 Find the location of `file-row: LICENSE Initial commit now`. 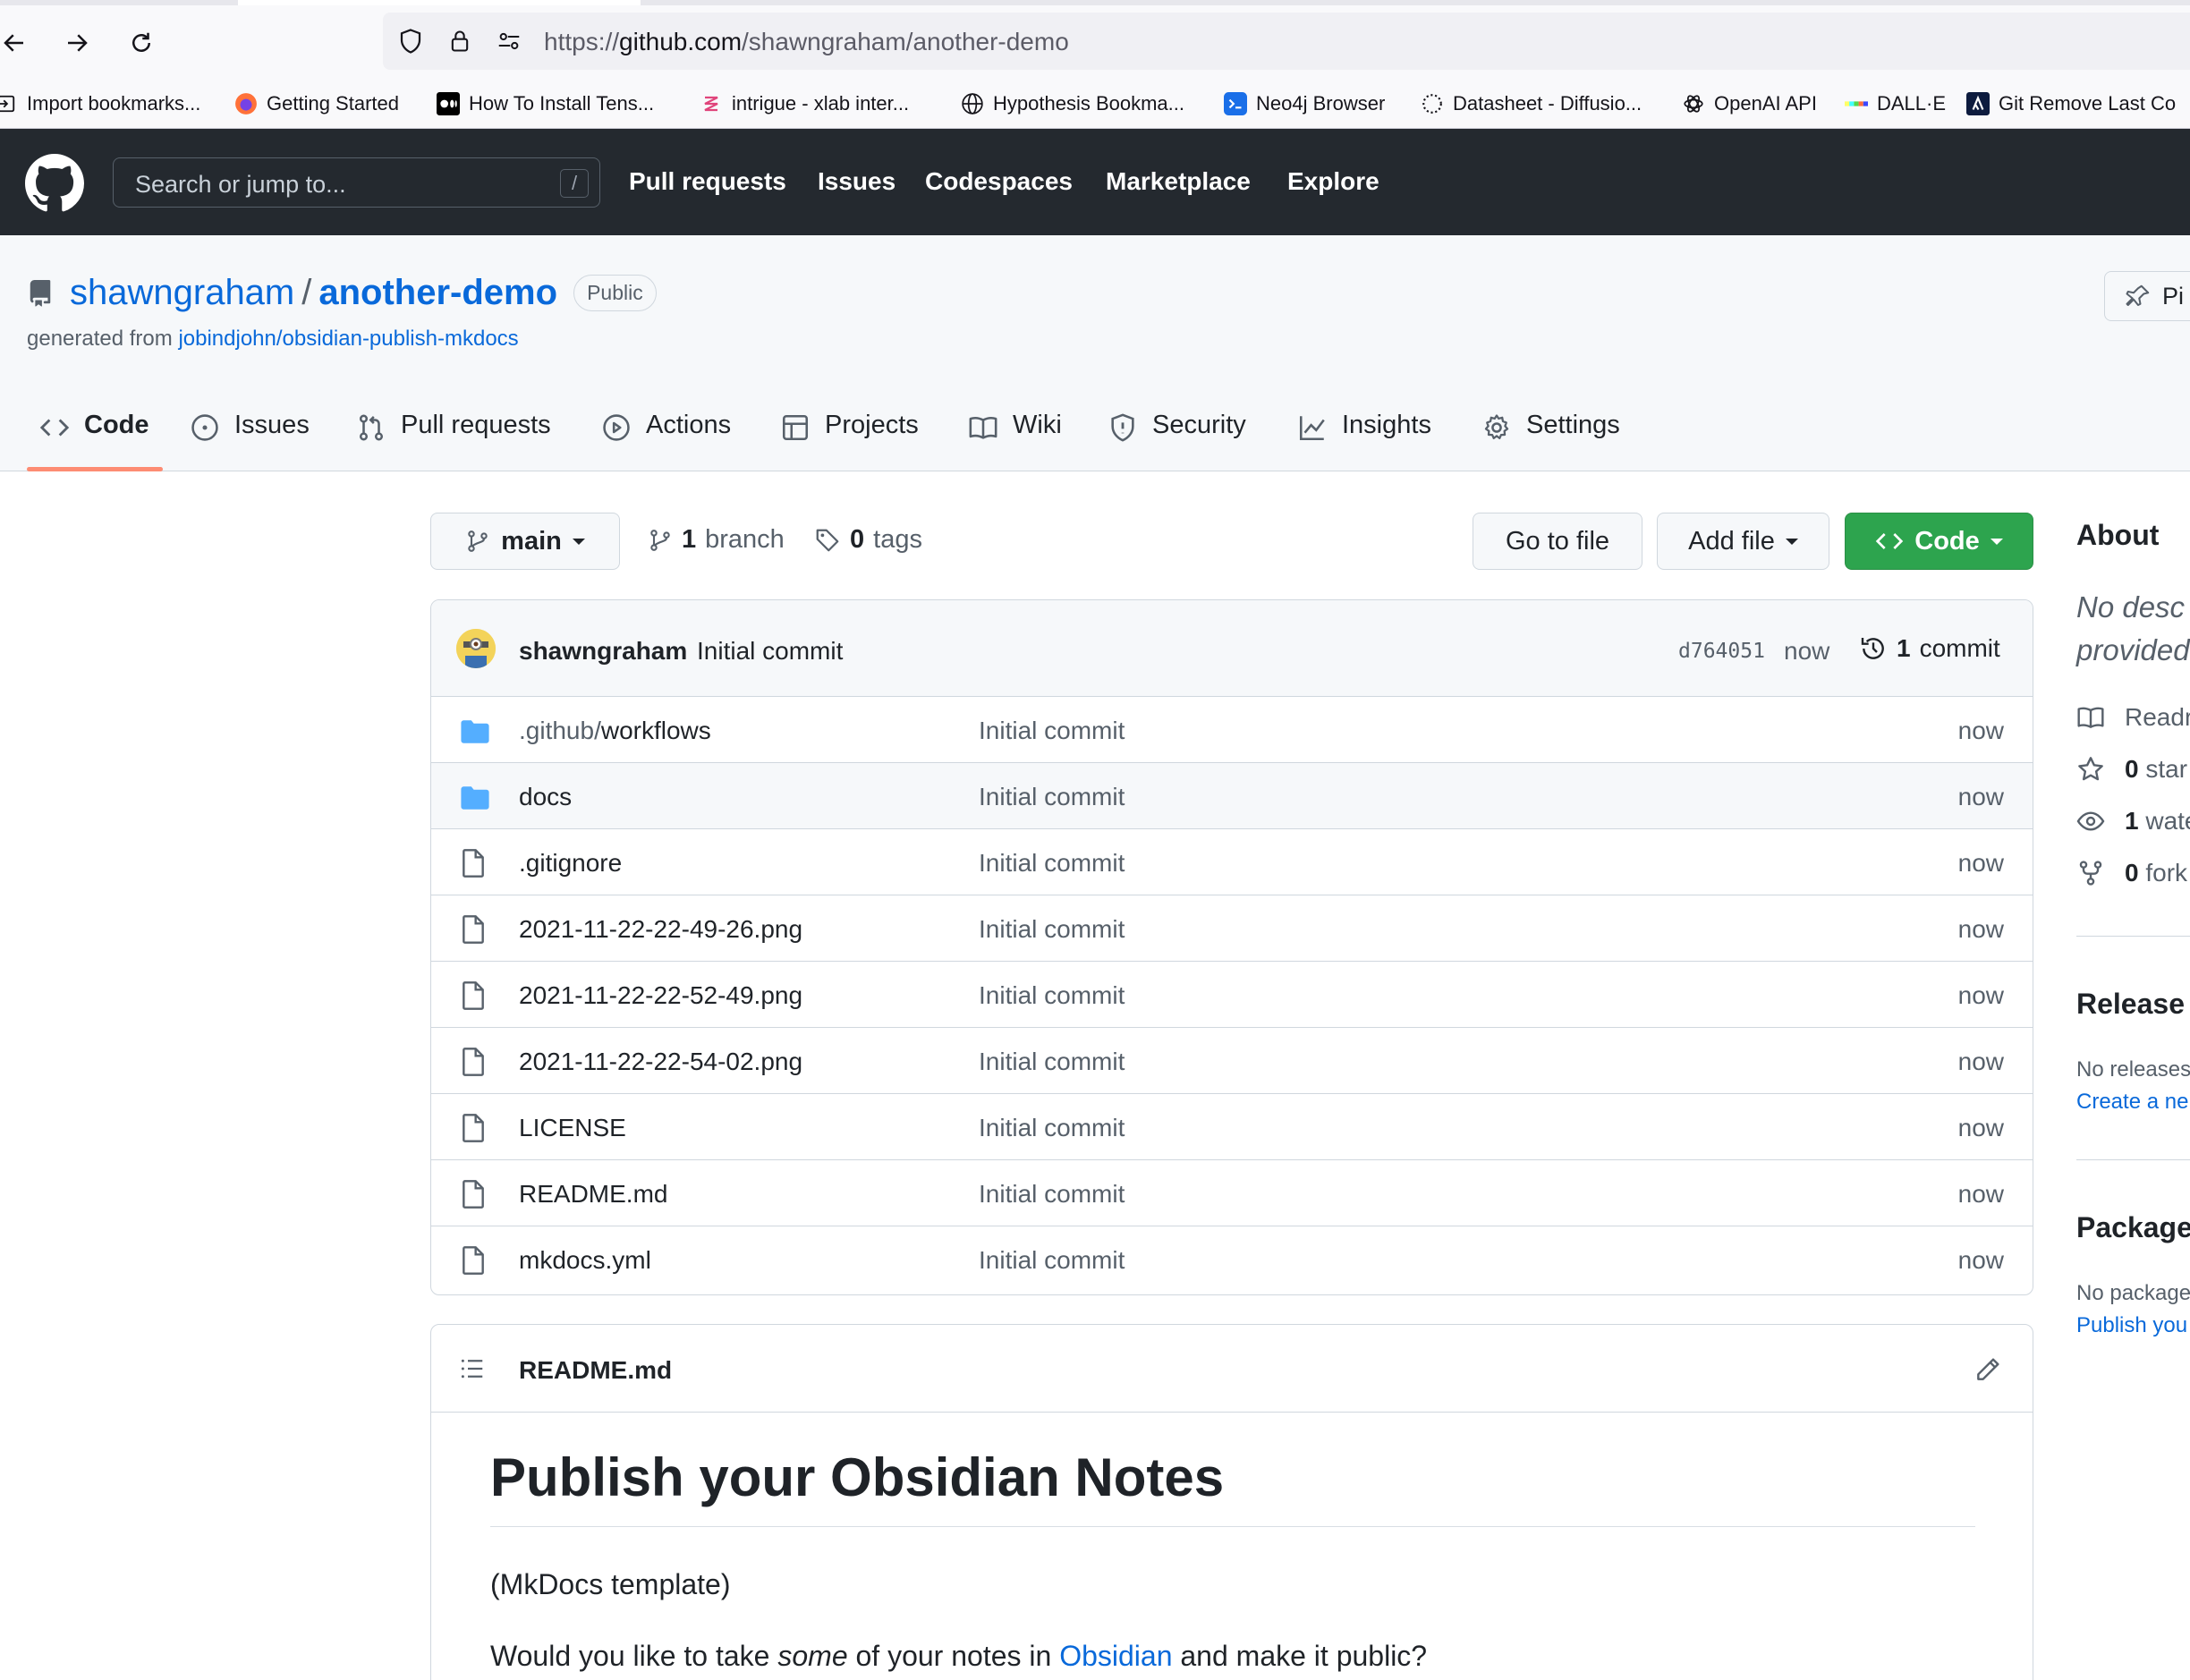

file-row: LICENSE Initial commit now is located at coordinates (1232, 1127).